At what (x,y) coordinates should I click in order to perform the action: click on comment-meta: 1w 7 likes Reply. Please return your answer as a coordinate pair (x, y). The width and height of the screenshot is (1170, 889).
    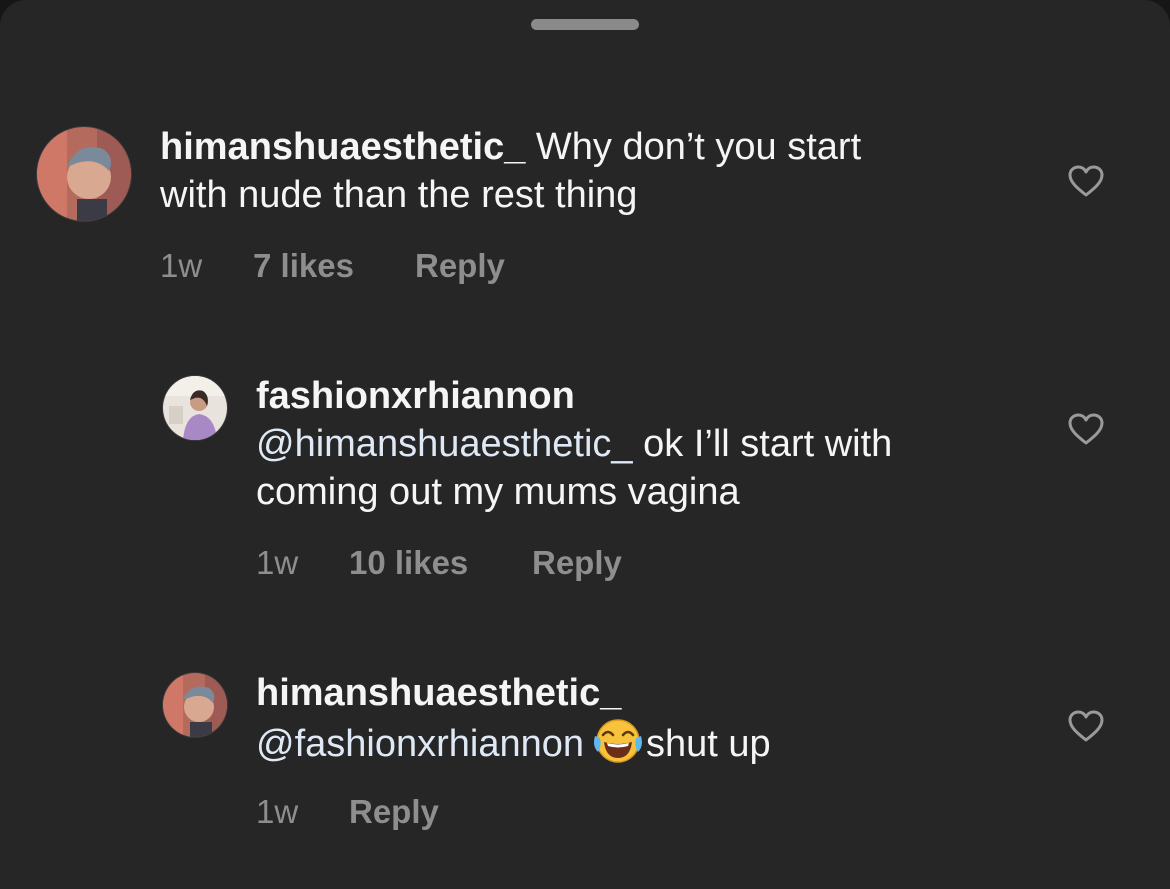
    Looking at the image, I should click on (360, 267).